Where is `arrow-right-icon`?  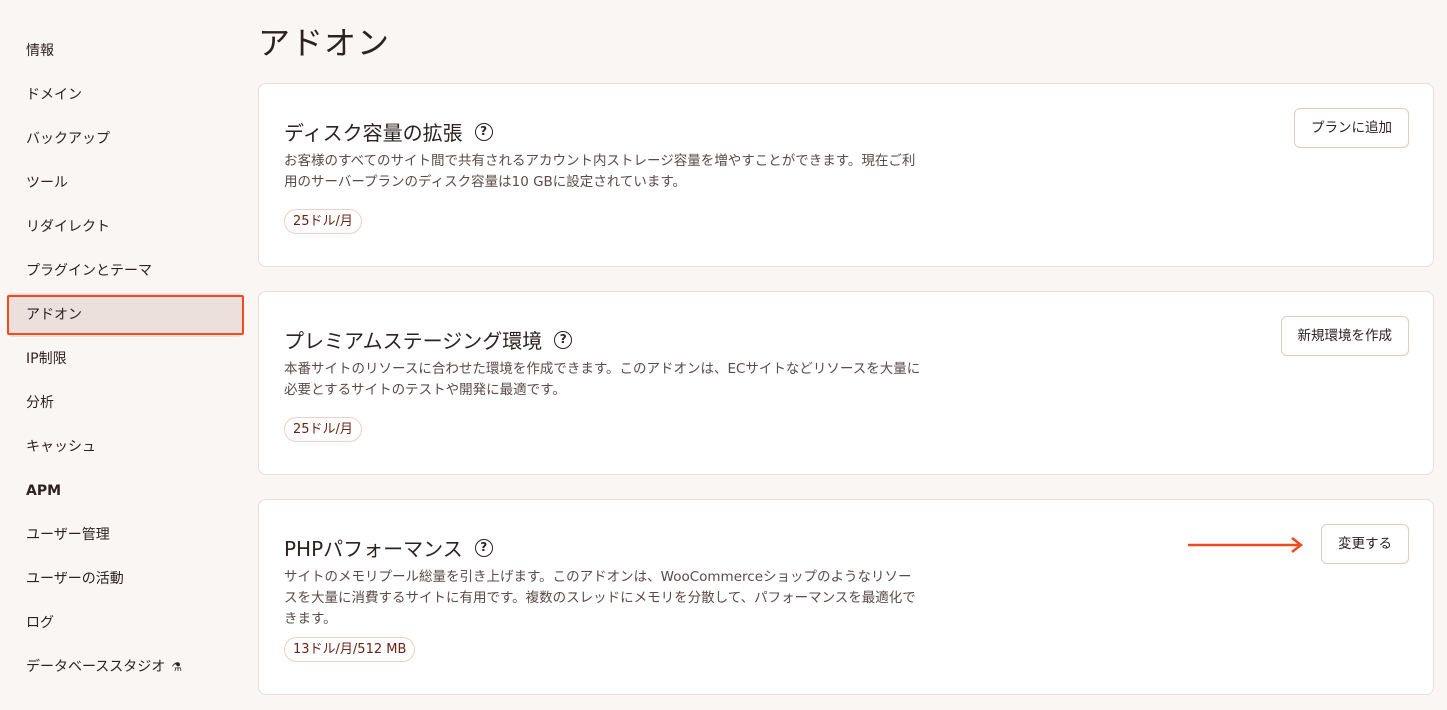 arrow-right-icon is located at coordinates (1246, 545).